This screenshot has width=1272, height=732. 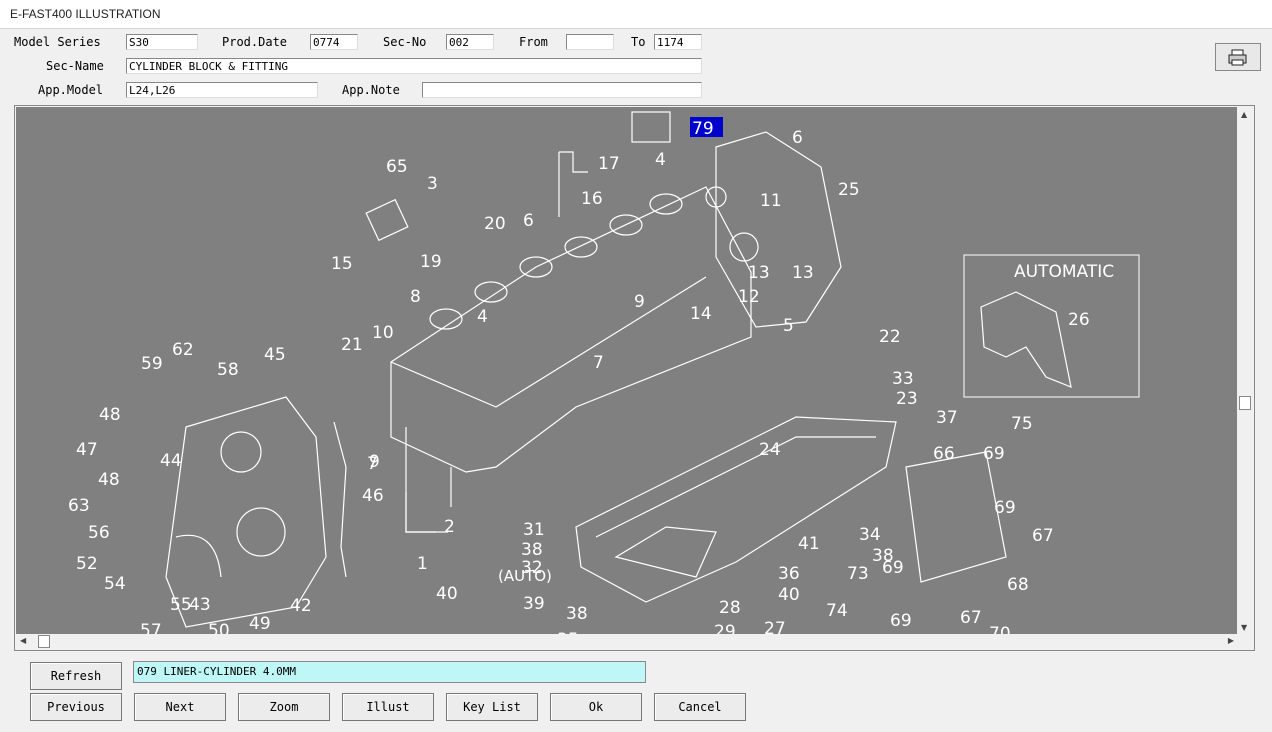 I want to click on callout-27: 27, so click(x=775, y=627).